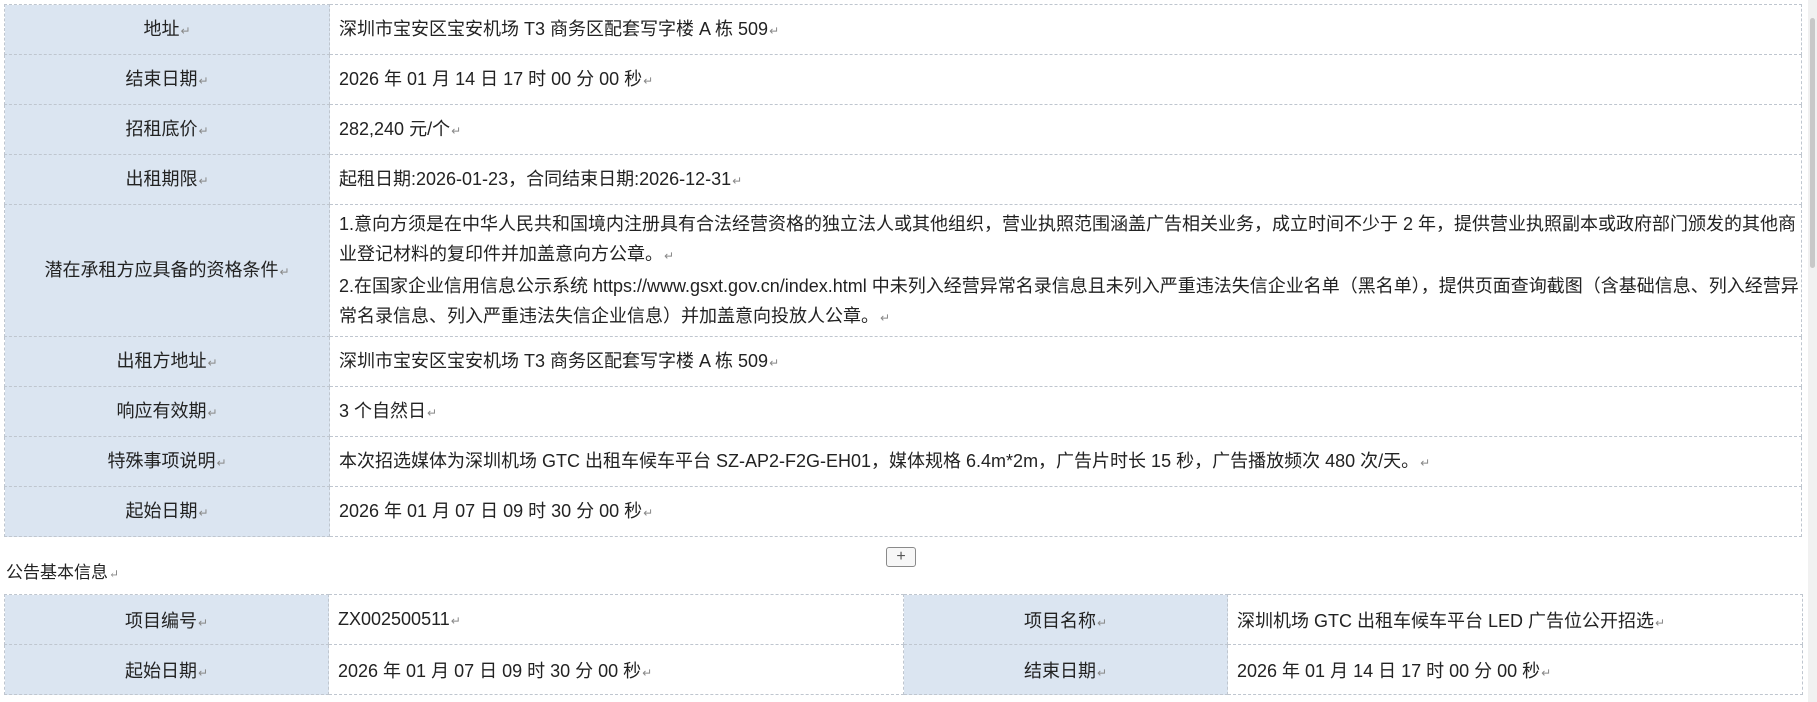  I want to click on row-value: 深圳机场 GTC 出租车候车平台 LED 广告位公开招选↵, so click(1515, 619).